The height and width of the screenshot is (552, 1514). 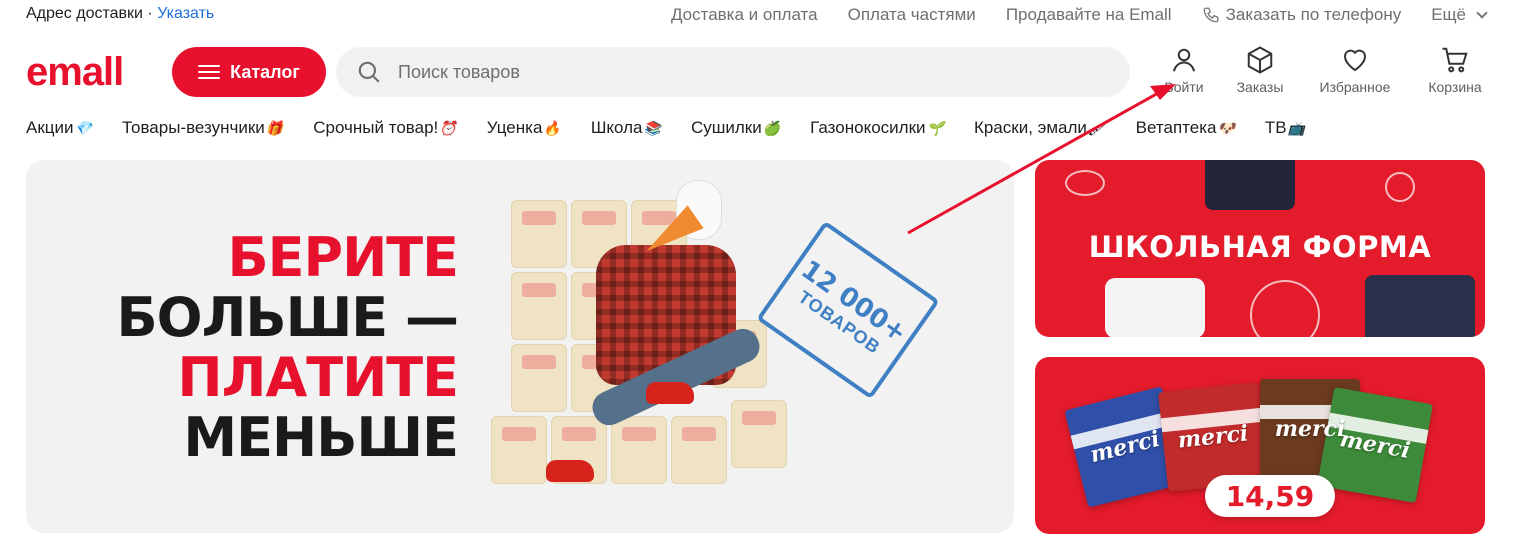 What do you see at coordinates (265, 71) in the screenshot?
I see `catalog-label: Каталог` at bounding box center [265, 71].